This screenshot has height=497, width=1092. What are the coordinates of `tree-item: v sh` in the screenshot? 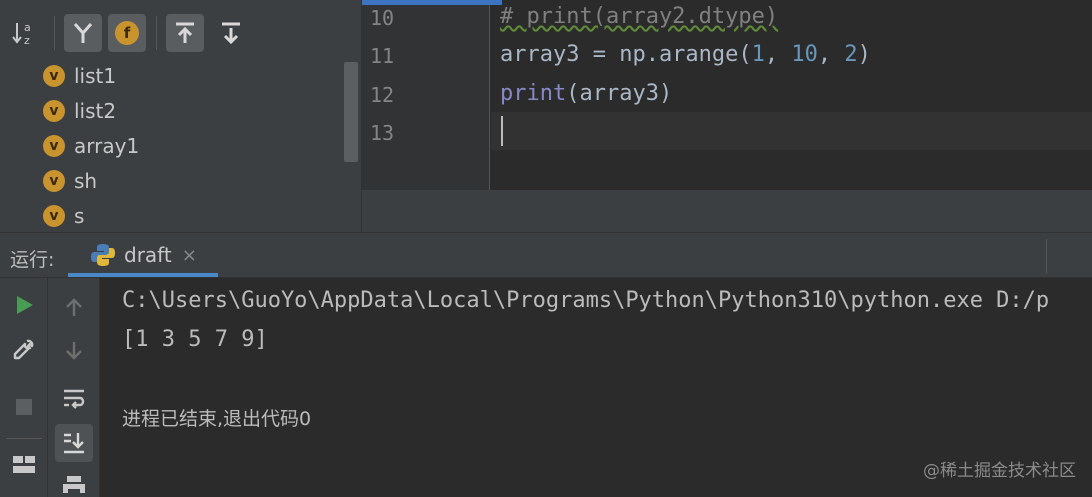 It's located at (70, 181).